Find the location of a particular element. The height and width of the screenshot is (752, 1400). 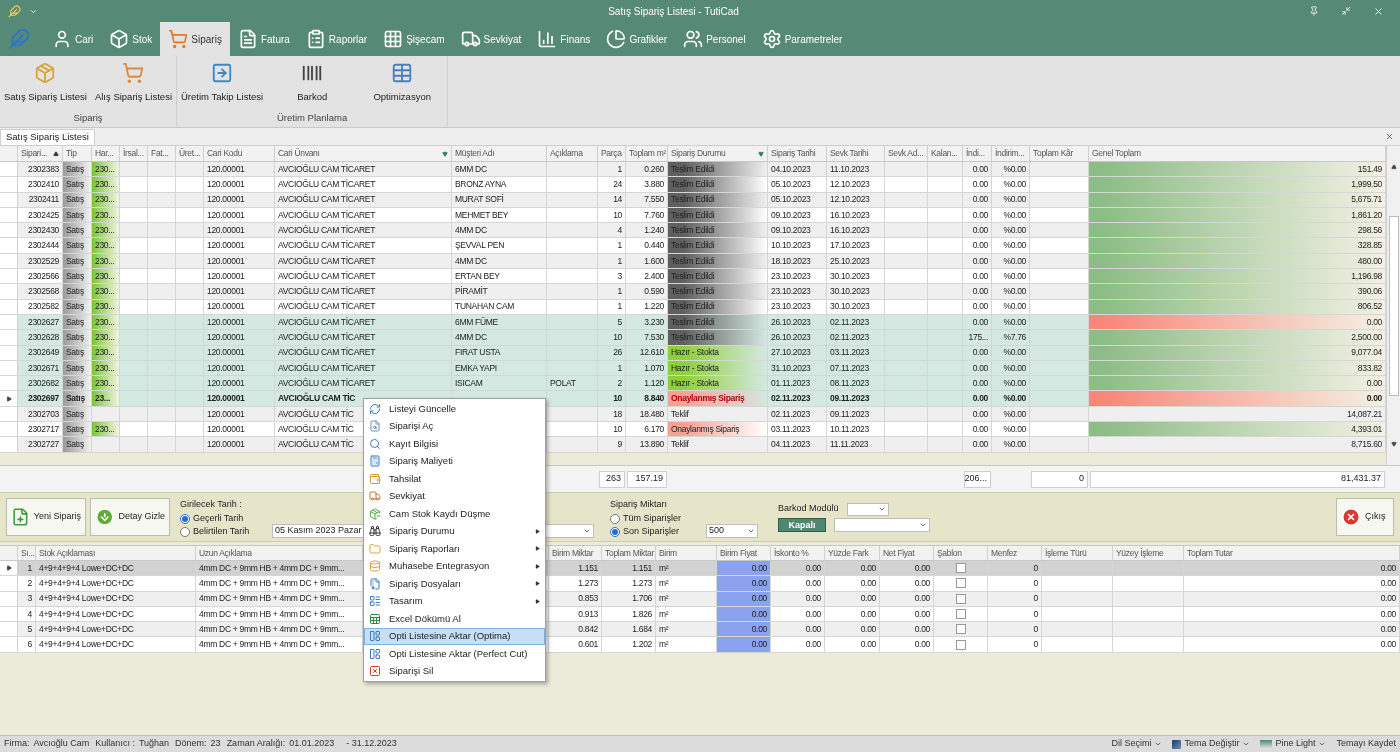

column-header: Tip is located at coordinates (77, 153).